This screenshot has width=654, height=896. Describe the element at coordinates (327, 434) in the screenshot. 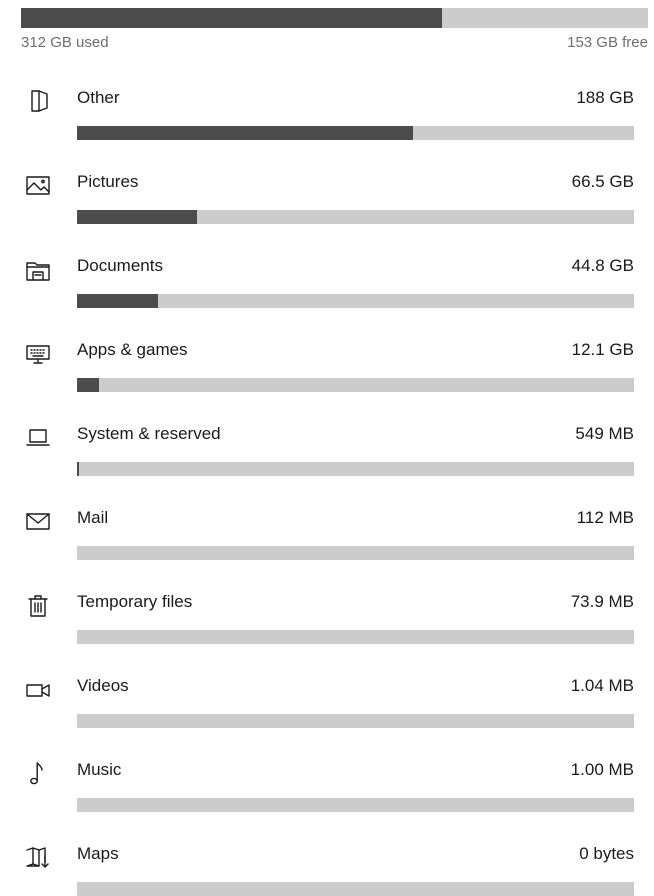

I see `category-row-system-and-reserved: System & reserved 549 MB` at that location.